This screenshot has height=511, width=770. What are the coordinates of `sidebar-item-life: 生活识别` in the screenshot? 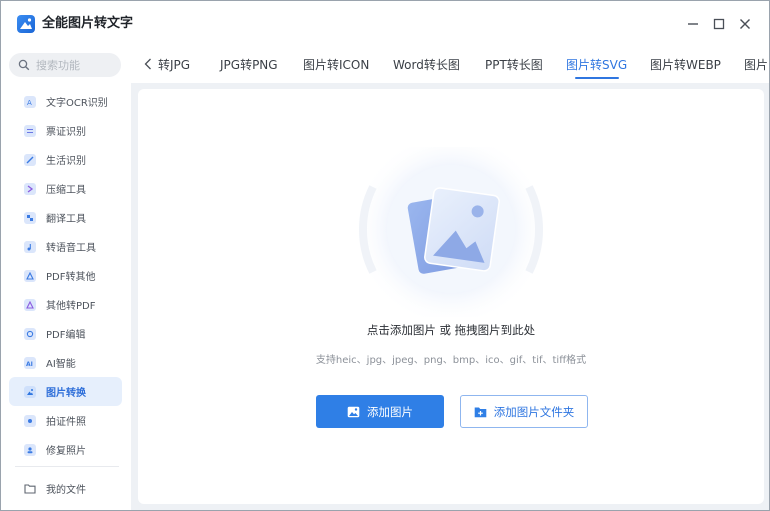 It's located at (65, 159).